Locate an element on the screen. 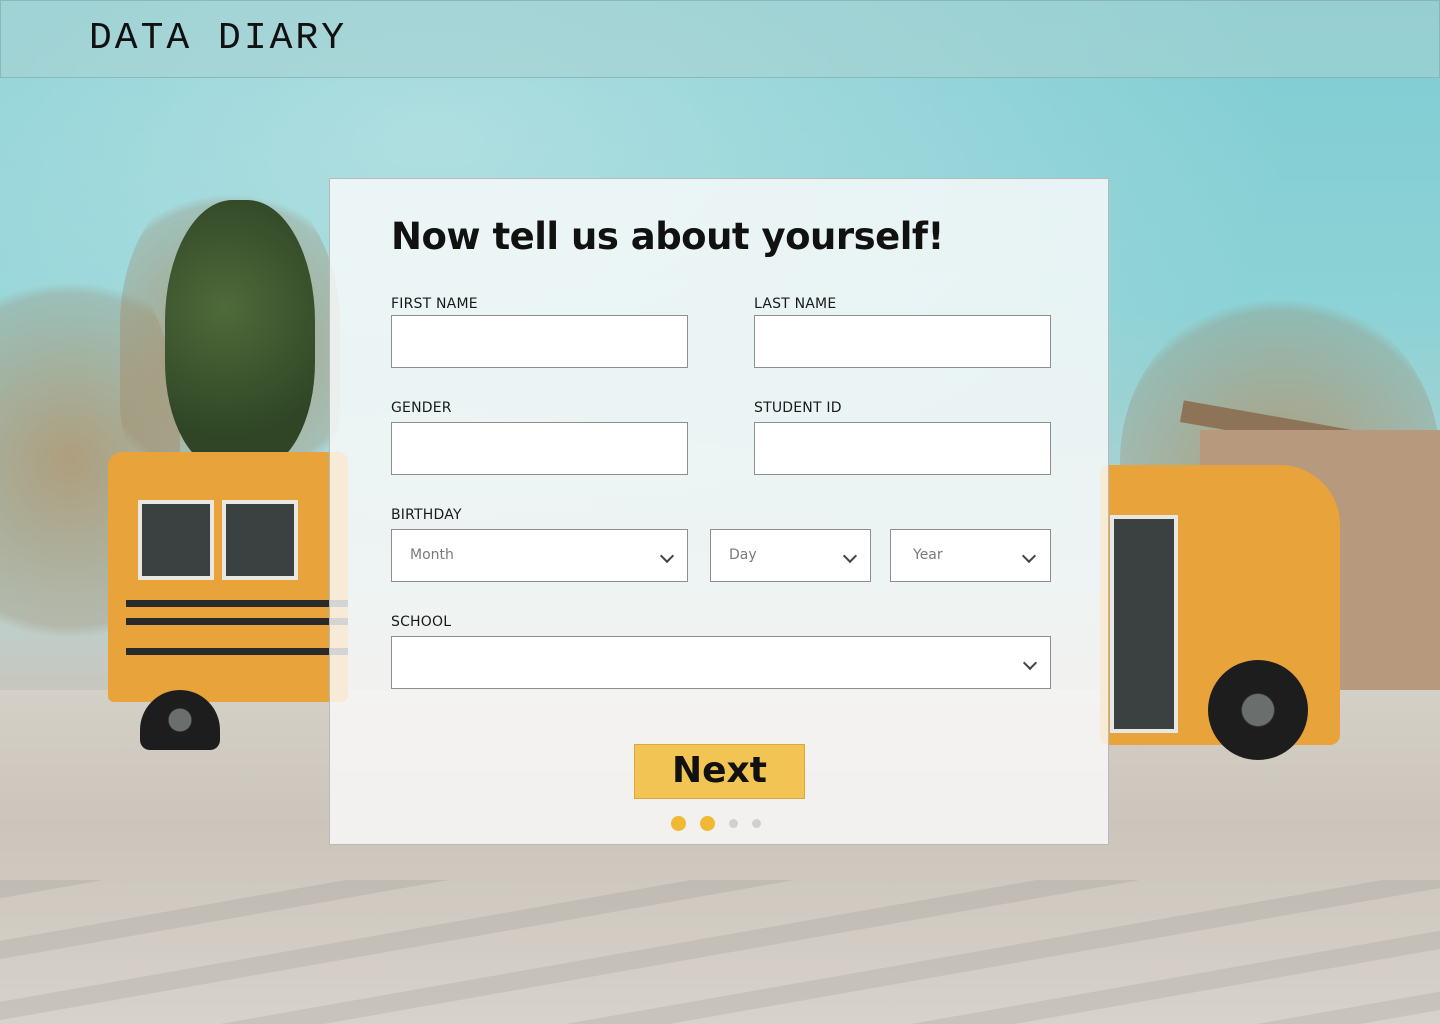 This screenshot has width=1440, height=1024. birthday-label: BIRTHDAY is located at coordinates (426, 515).